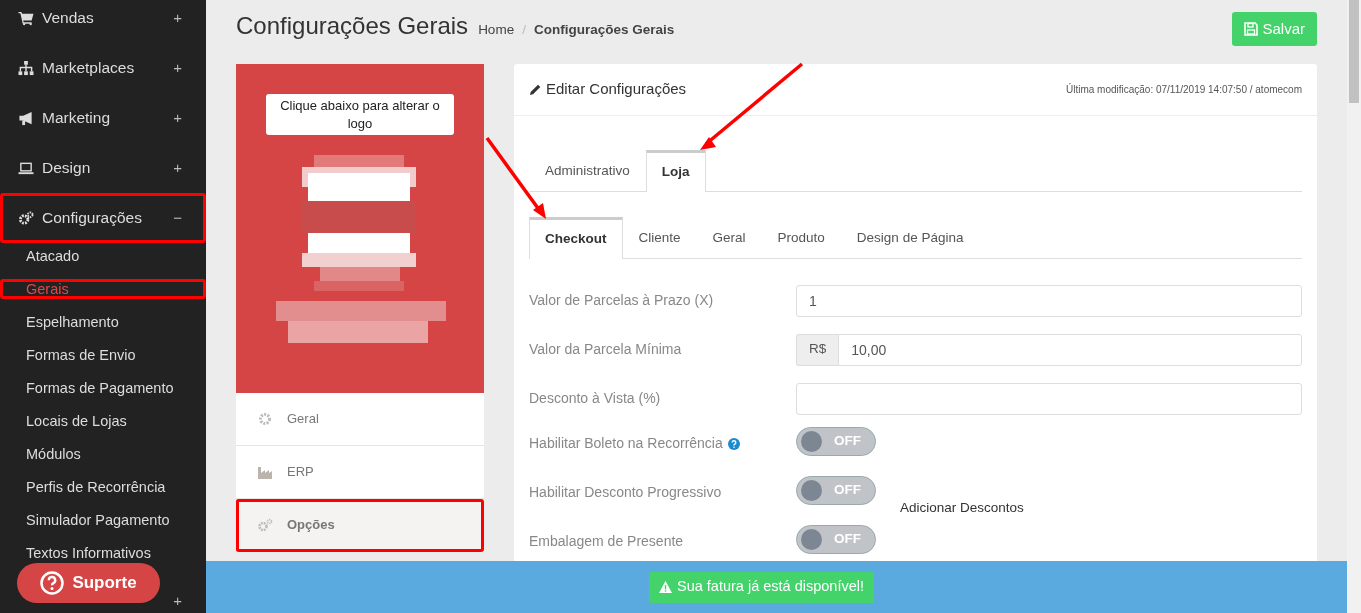 The width and height of the screenshot is (1361, 613). I want to click on submenu-item: Gerais, so click(103, 289).